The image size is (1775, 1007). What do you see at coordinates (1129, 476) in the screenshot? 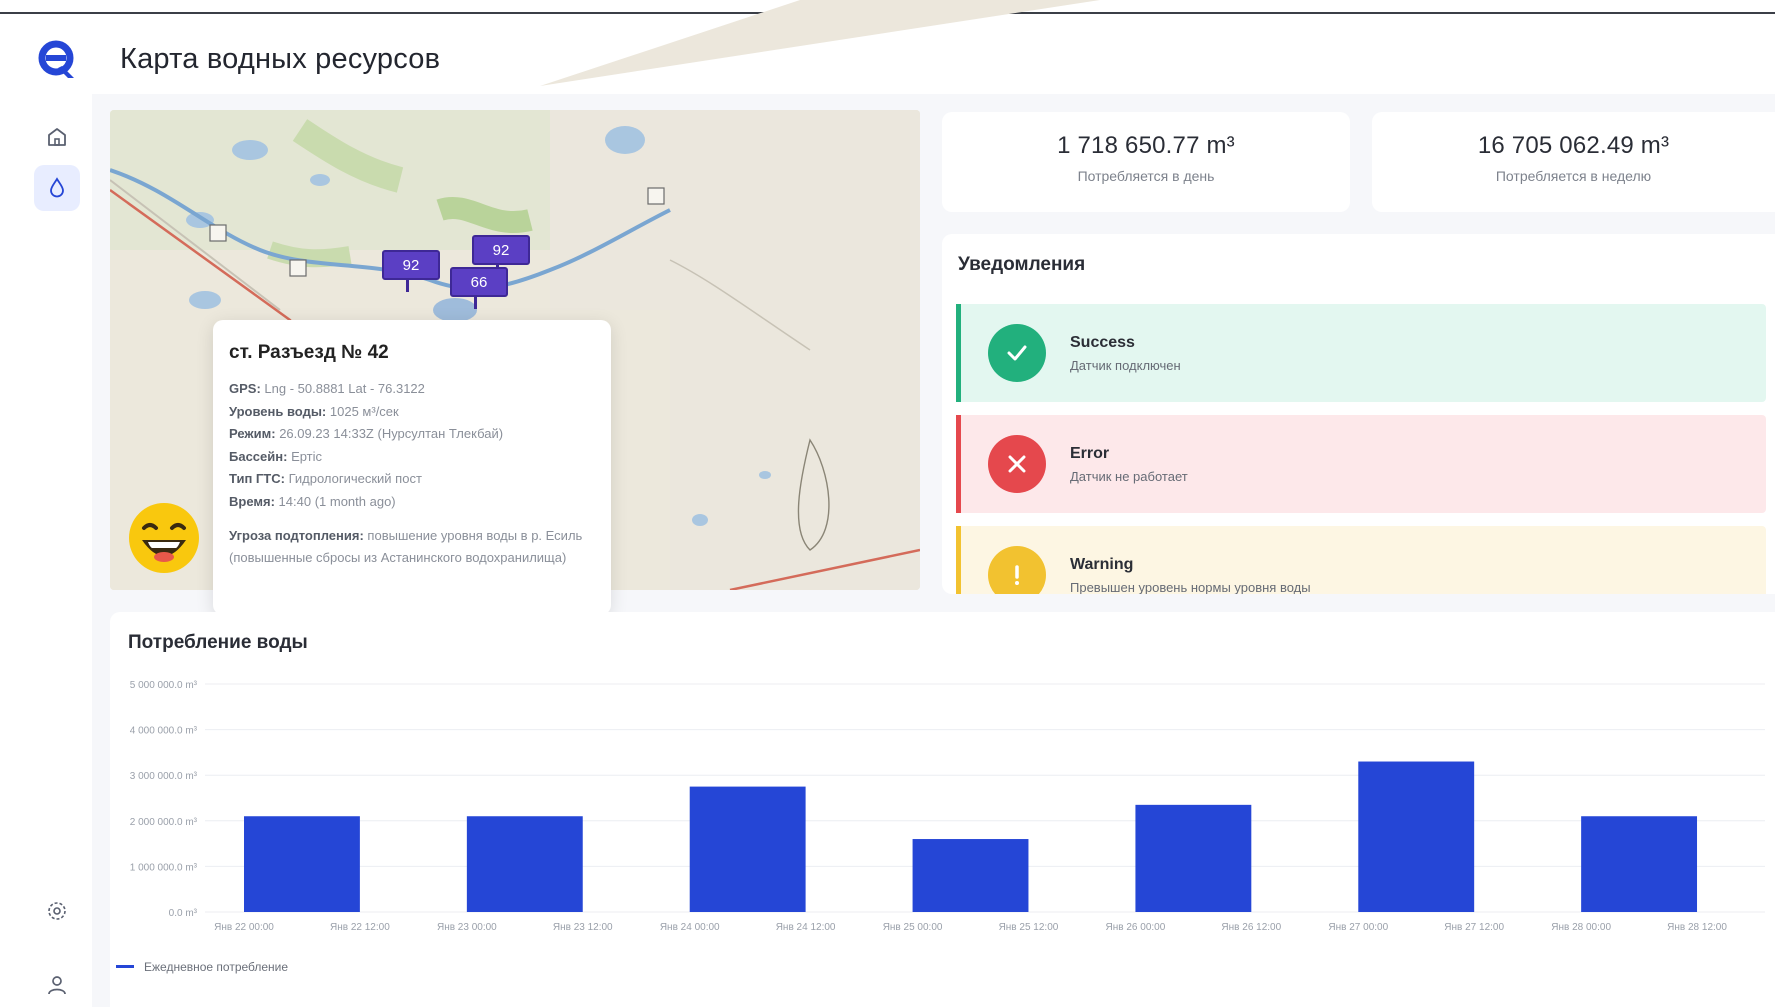
I see `notification-text: Датчик не работает` at bounding box center [1129, 476].